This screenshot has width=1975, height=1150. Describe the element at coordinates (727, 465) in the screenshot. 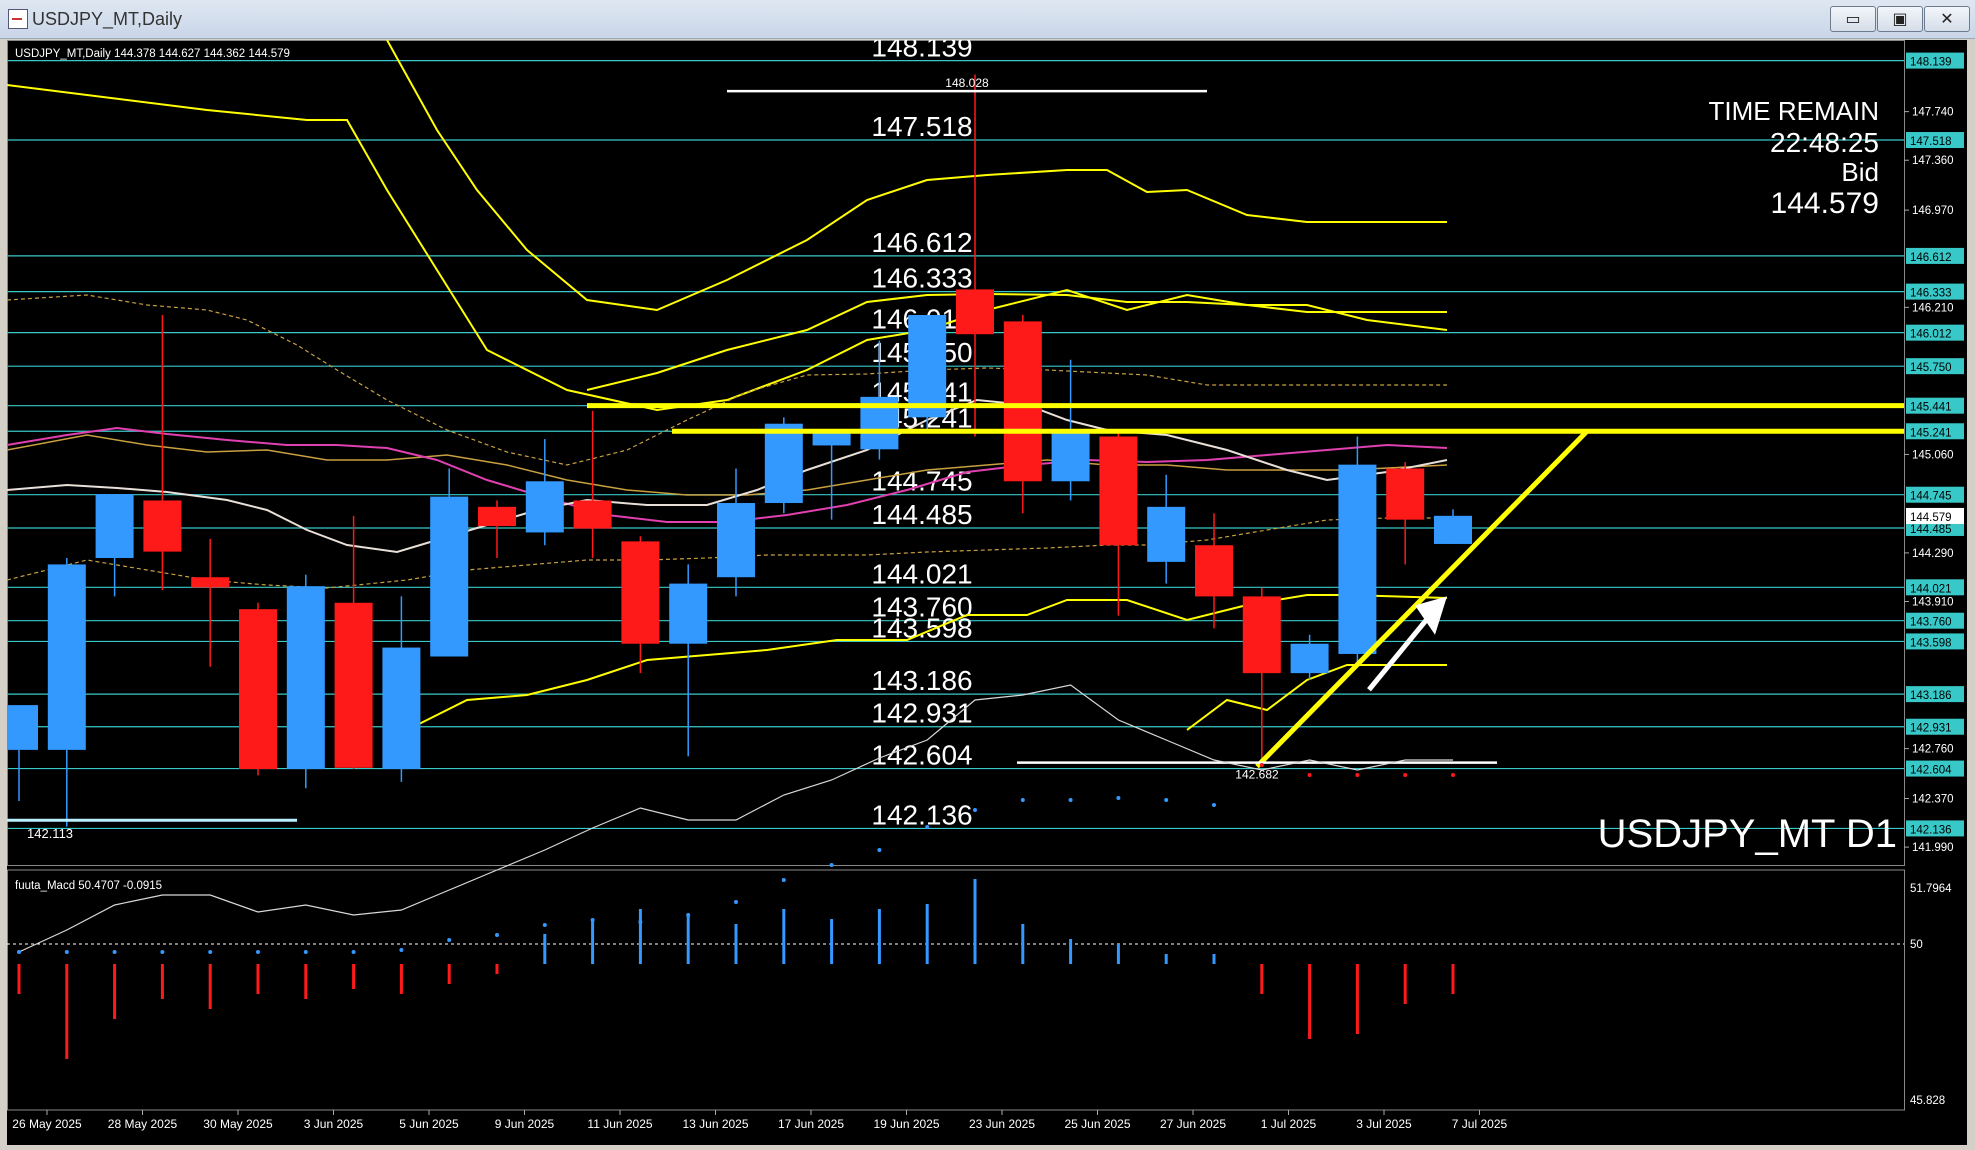

I see `slow-ma` at that location.